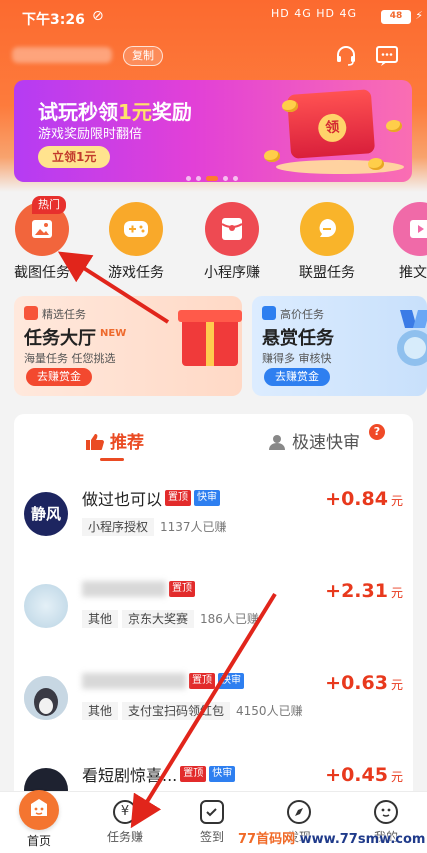 This screenshot has height=853, width=427. What do you see at coordinates (159, 774) in the screenshot?
I see `task-name: 看短剧惊喜... 置顶 快审` at bounding box center [159, 774].